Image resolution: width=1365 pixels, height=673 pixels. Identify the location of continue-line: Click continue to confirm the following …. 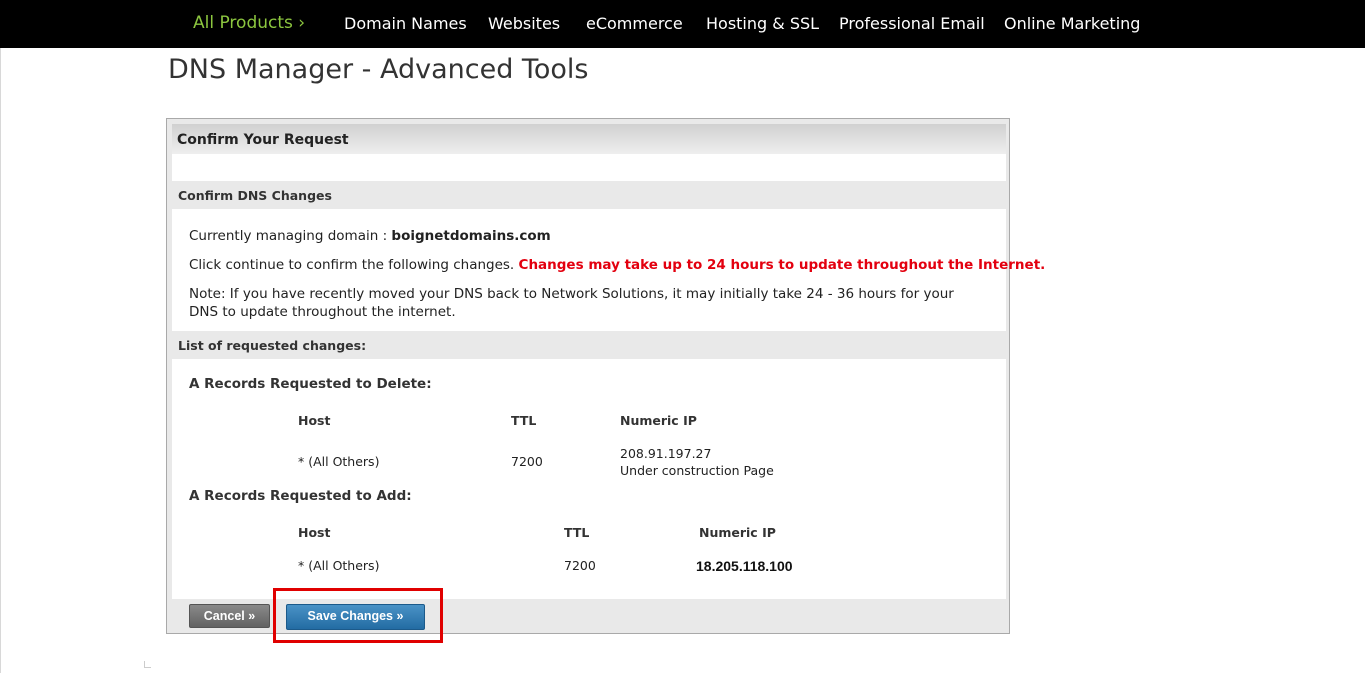
(617, 265).